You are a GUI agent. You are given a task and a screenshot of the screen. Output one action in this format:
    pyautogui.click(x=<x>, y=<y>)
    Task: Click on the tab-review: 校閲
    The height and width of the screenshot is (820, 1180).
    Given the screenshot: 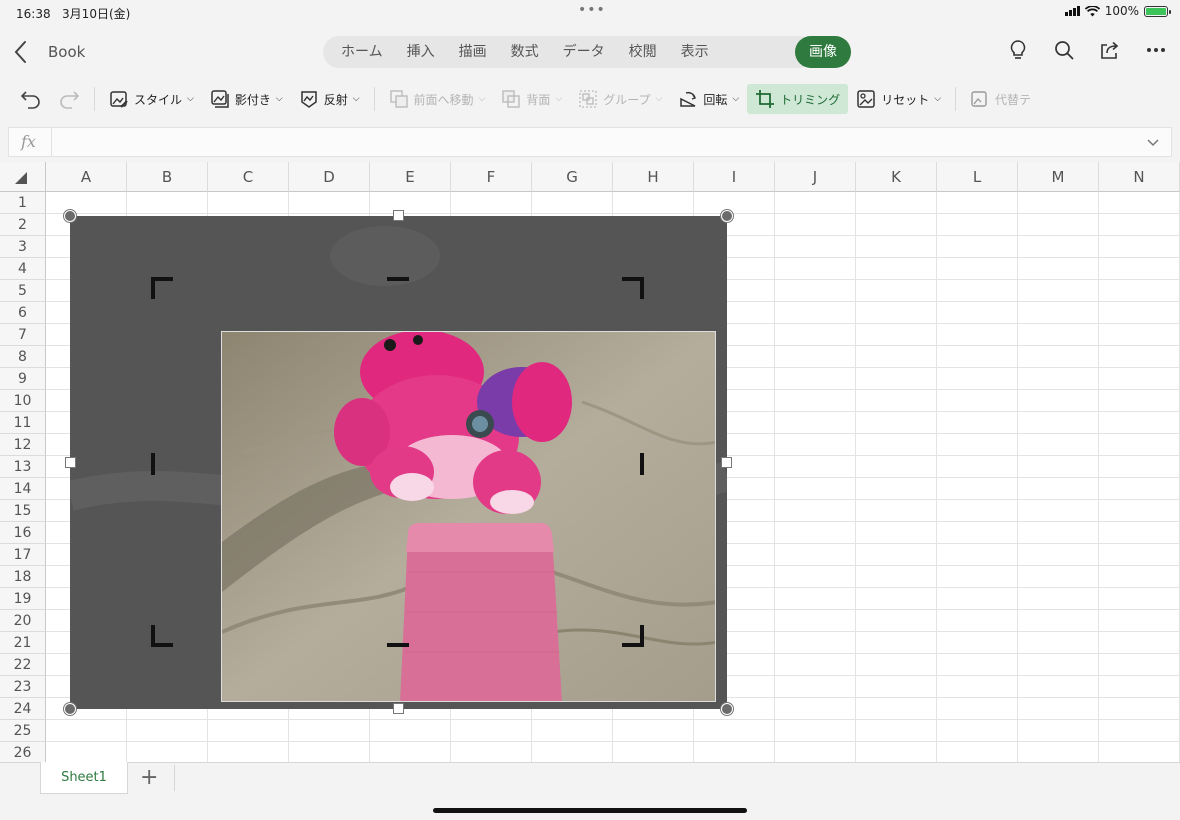 What is the action you would take?
    pyautogui.click(x=643, y=52)
    